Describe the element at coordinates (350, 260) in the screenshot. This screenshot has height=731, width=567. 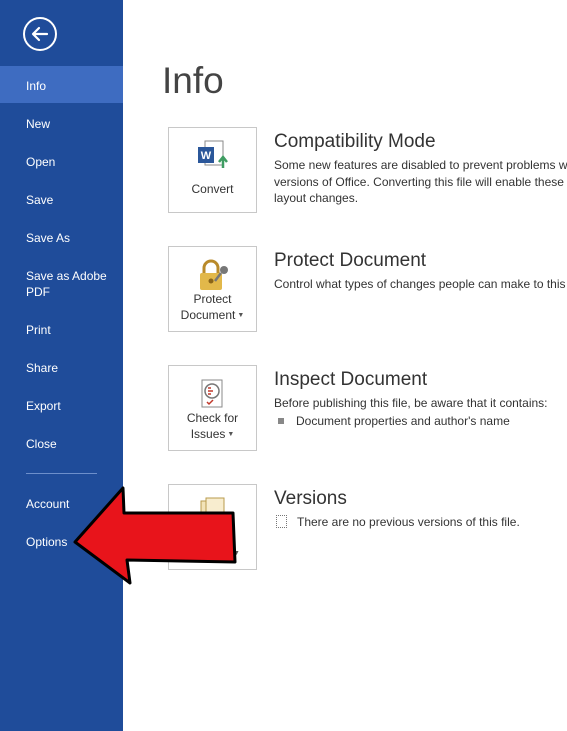
I see `protect-document-heading: Protect Document` at that location.